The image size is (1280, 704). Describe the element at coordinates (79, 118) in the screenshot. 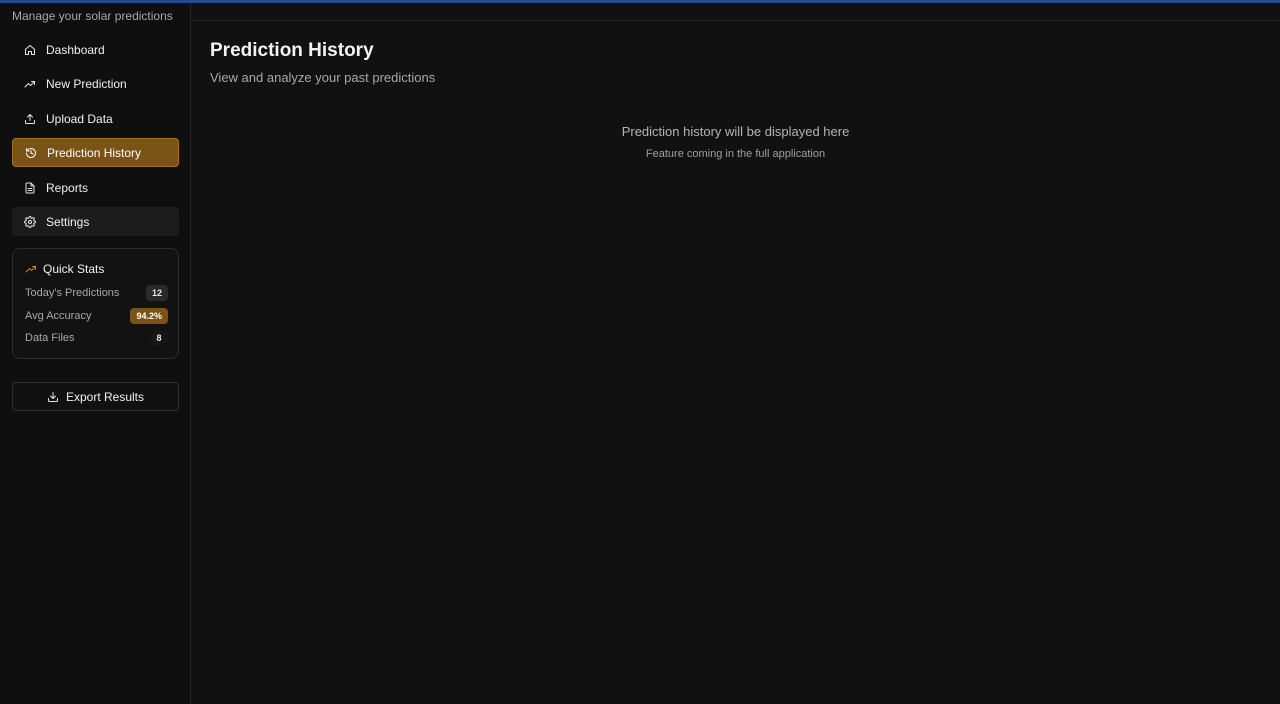

I see `sidebar-item-label: Upload Data` at that location.